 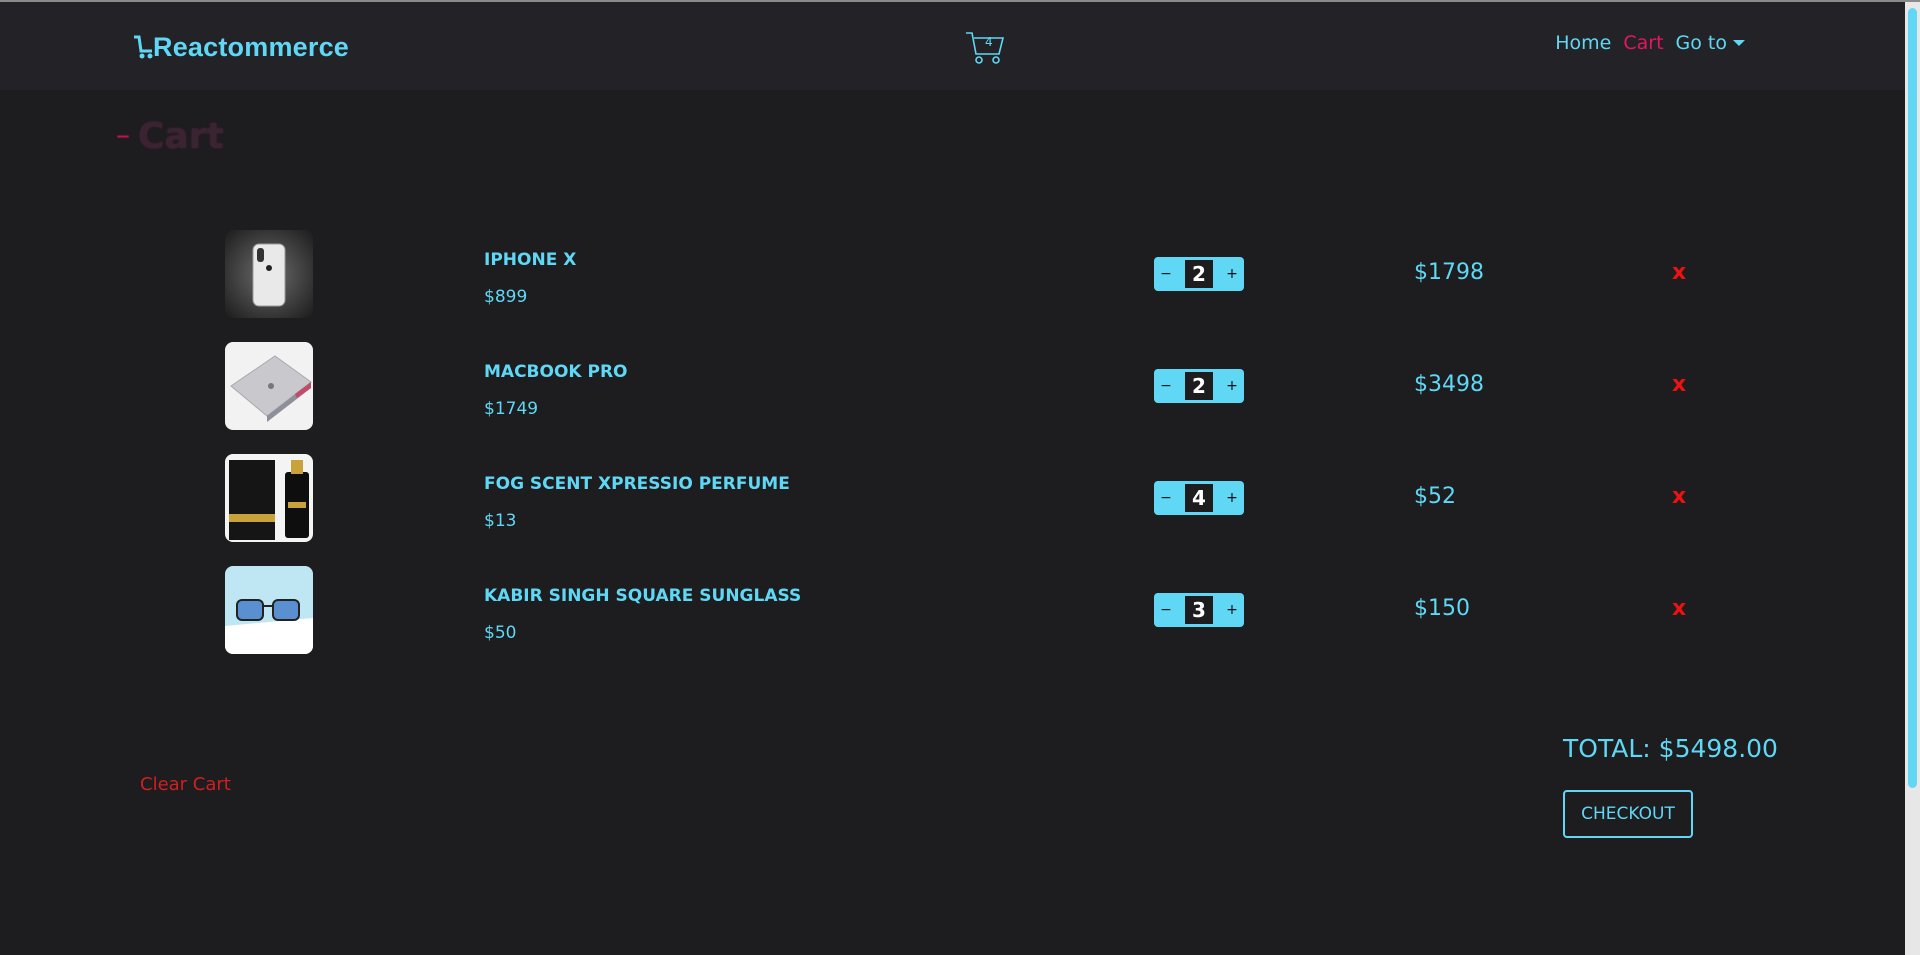 I want to click on brand-name: Reactommerce, so click(x=251, y=46).